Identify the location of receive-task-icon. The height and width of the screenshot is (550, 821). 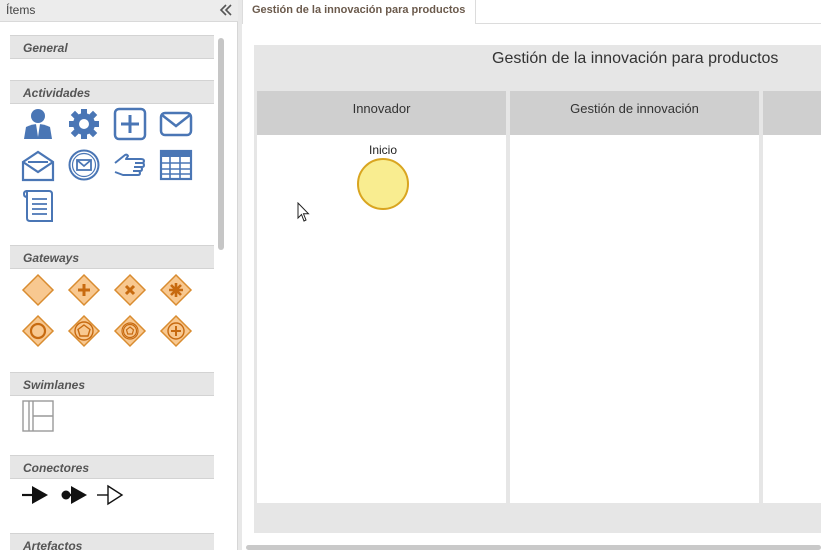
(38, 165).